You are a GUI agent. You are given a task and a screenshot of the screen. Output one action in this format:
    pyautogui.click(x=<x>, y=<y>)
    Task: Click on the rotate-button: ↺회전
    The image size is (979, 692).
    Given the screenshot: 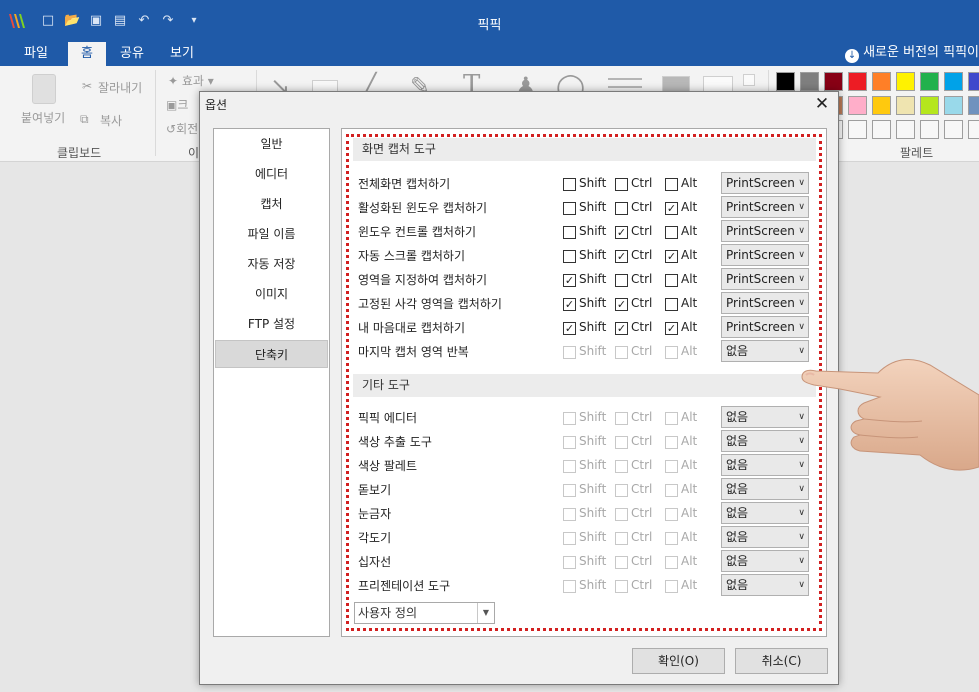 What is the action you would take?
    pyautogui.click(x=182, y=128)
    